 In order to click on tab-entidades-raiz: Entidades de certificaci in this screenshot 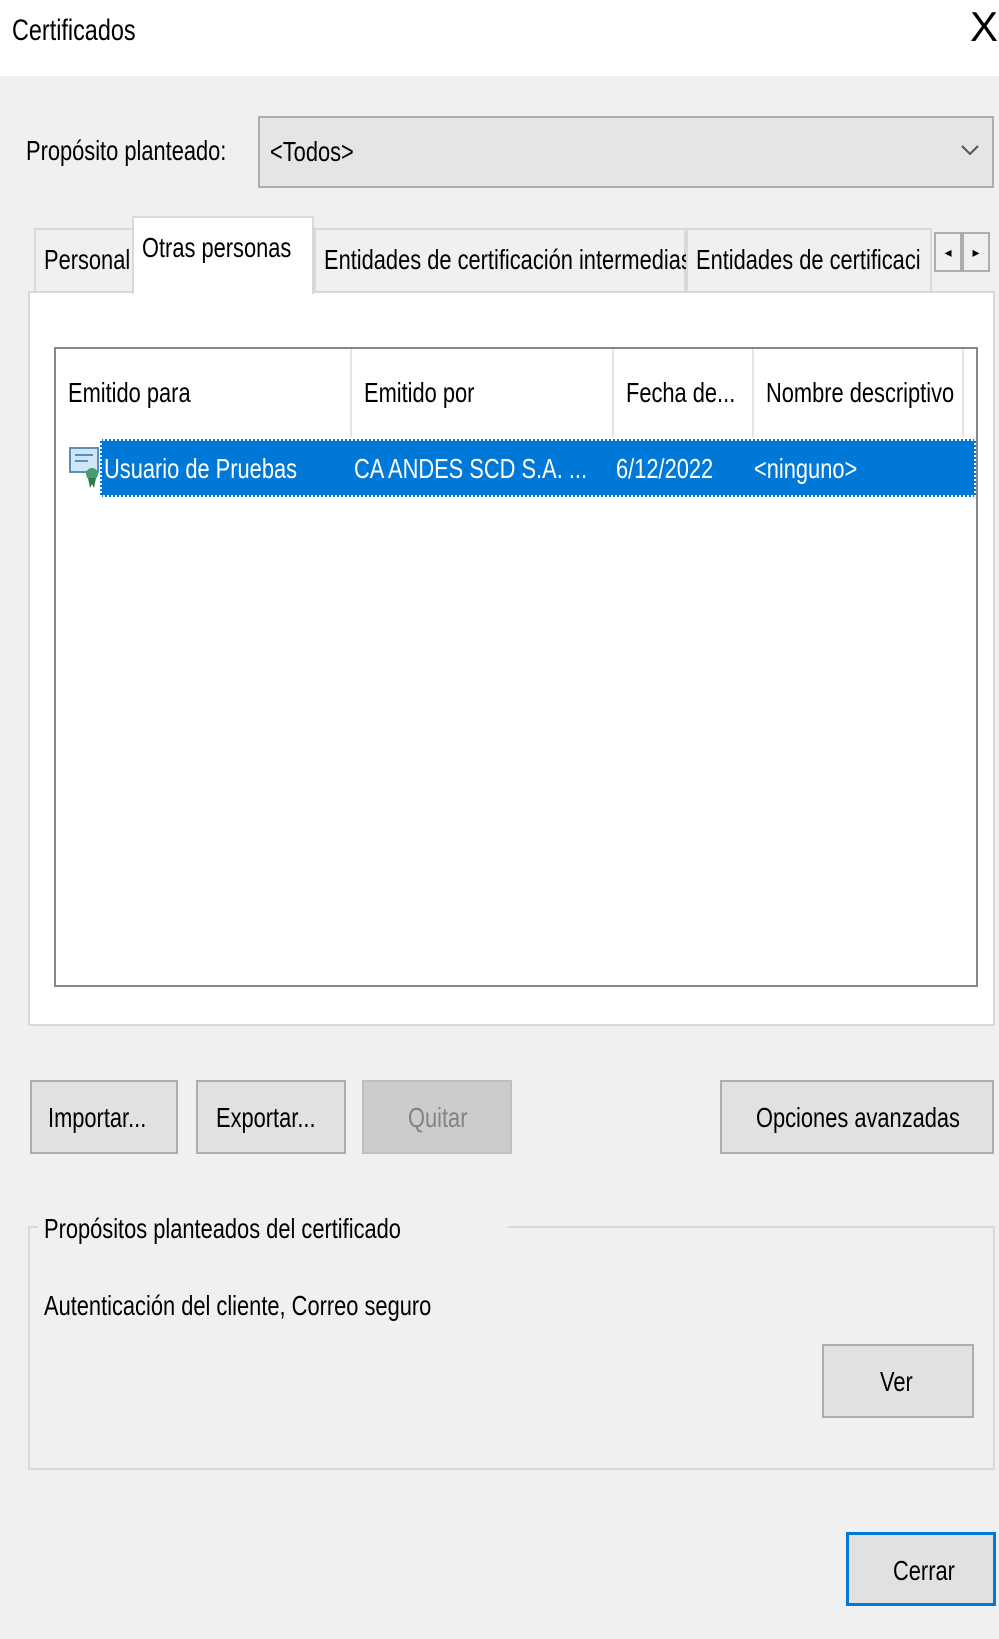, I will do `click(809, 260)`.